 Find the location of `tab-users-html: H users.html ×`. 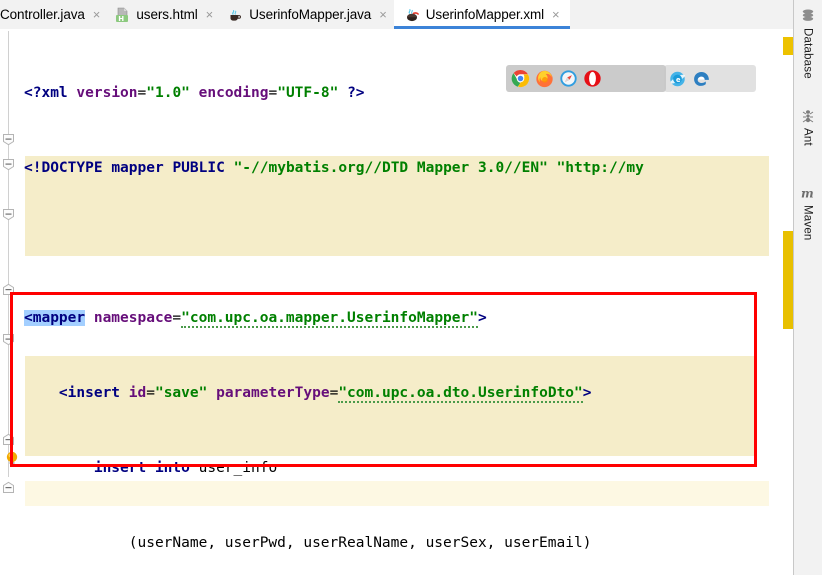

tab-users-html: H users.html × is located at coordinates (164, 14).